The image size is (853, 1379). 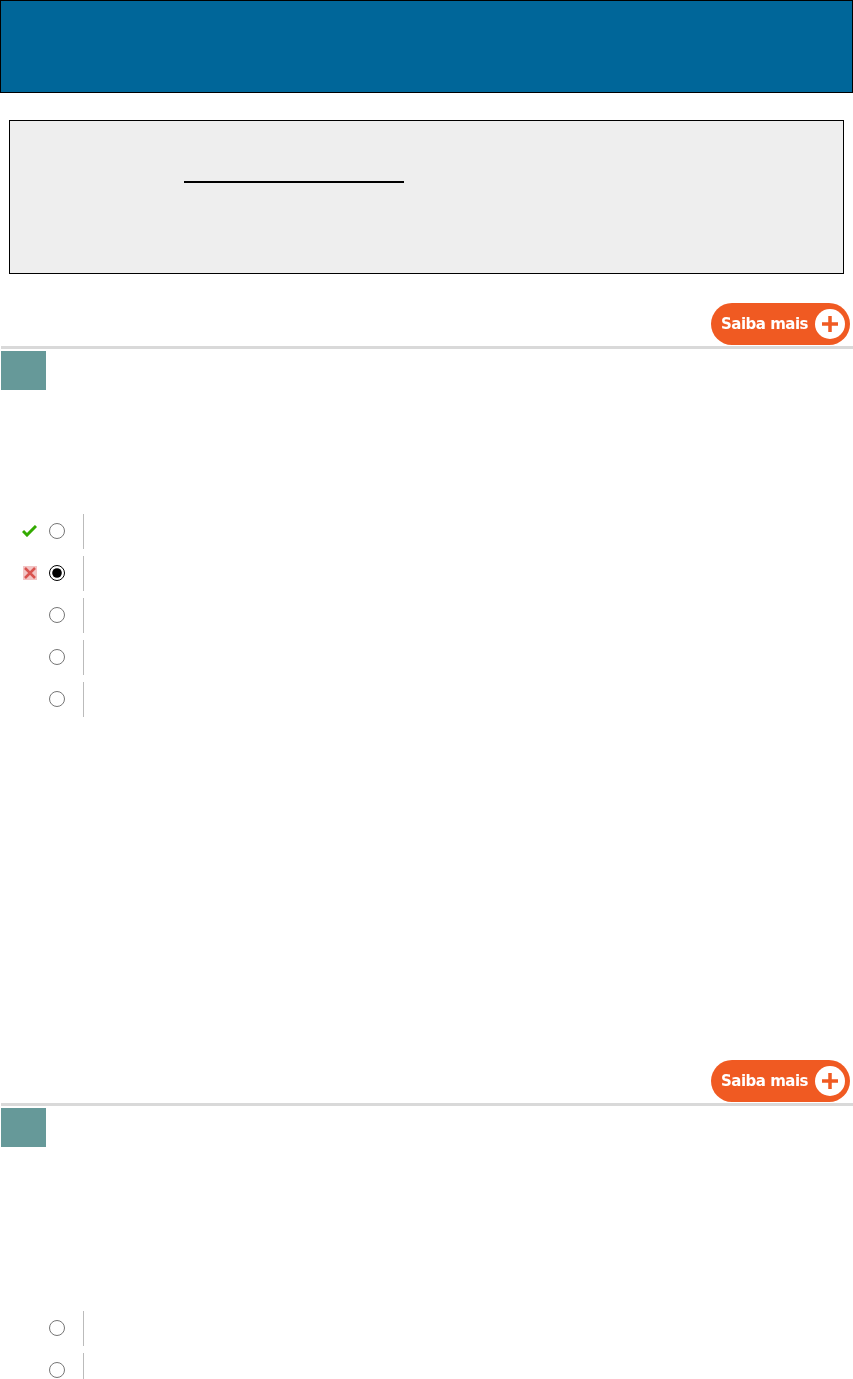 I want to click on cross-icon, so click(x=30, y=573).